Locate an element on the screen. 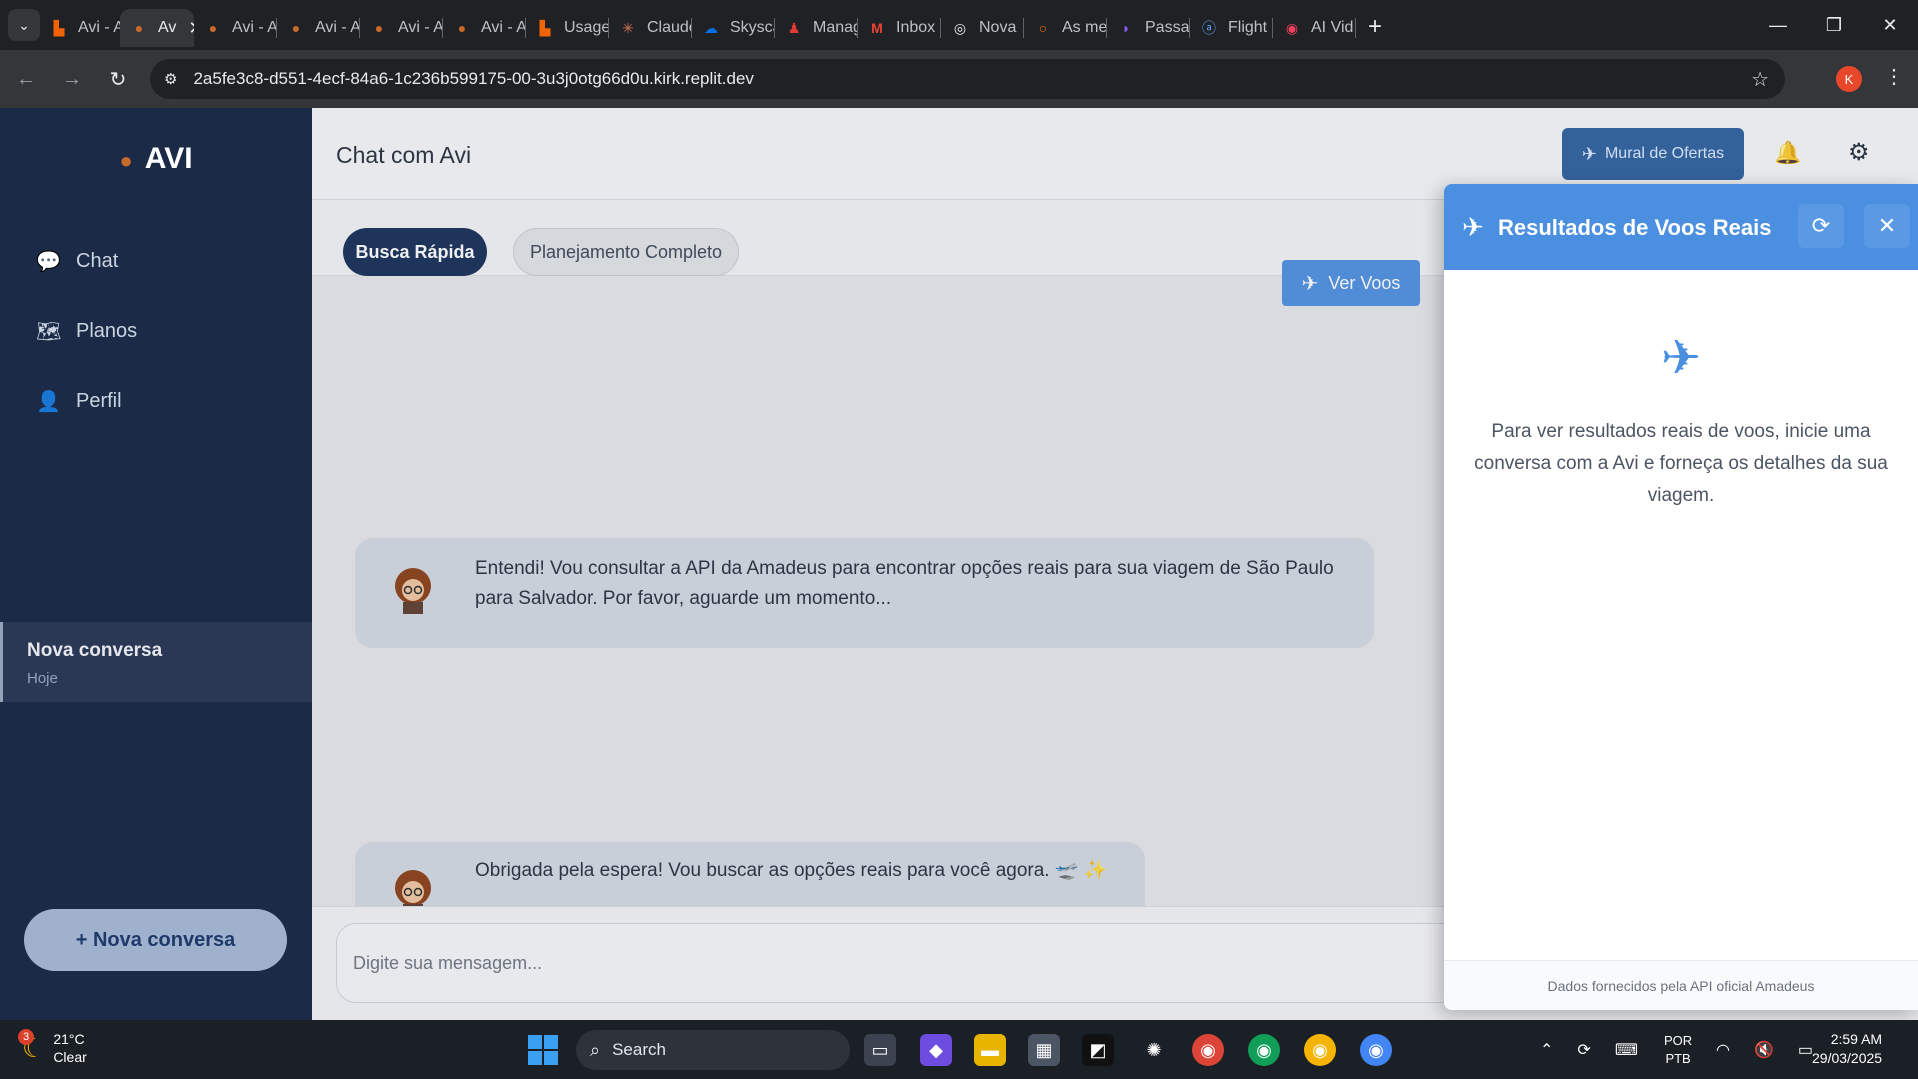 The width and height of the screenshot is (1918, 1079). sidebar-item-planos: 🗺 Planos is located at coordinates (86, 331).